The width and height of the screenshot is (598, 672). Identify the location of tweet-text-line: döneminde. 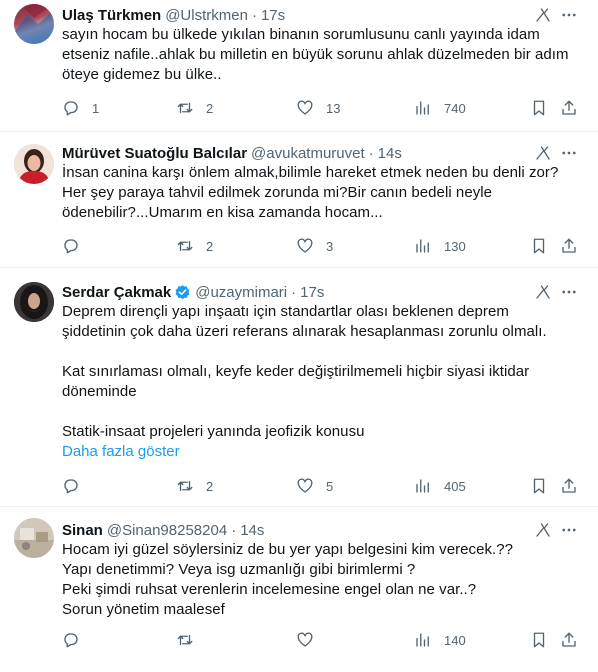
(99, 391).